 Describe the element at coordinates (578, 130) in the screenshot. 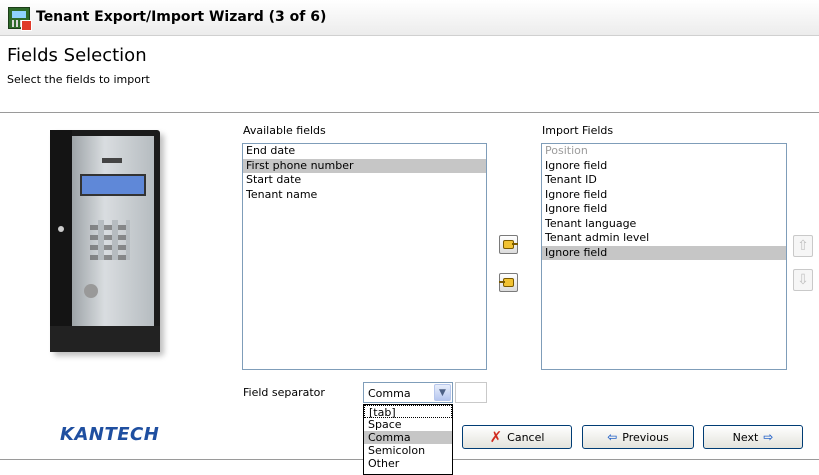

I see `import-fields-label: Import Fields` at that location.